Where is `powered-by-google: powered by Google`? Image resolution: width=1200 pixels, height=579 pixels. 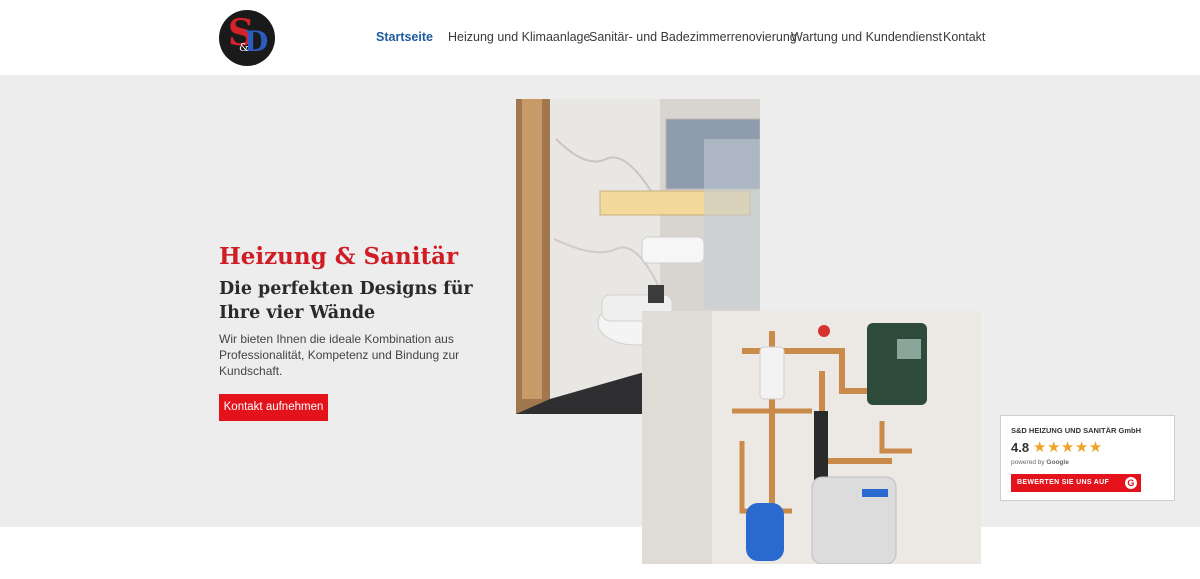
powered-by-google: powered by Google is located at coordinates (1040, 462).